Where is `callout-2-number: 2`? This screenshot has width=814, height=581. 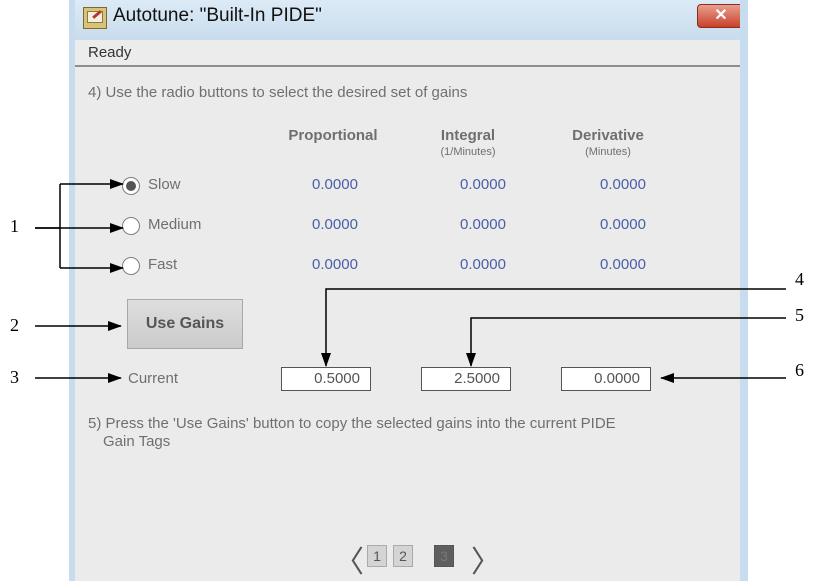
callout-2-number: 2 is located at coordinates (14, 325).